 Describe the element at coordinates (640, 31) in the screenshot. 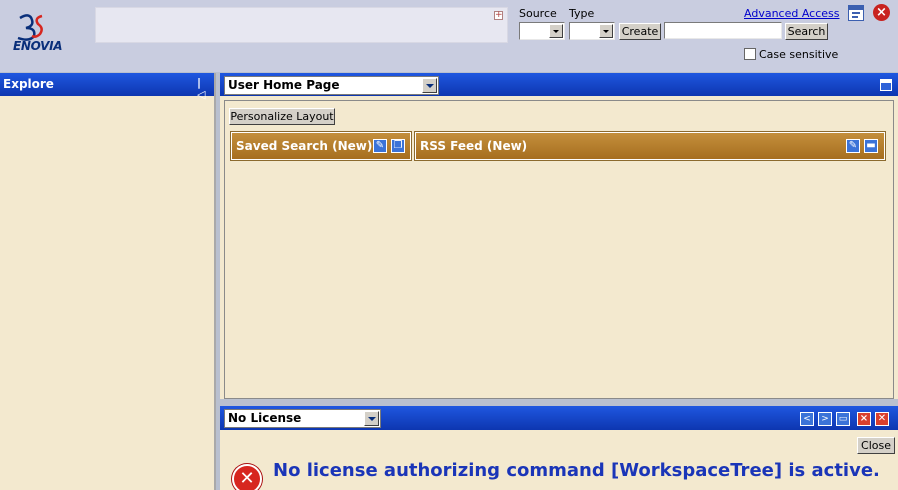

I see `create-button: Create` at that location.